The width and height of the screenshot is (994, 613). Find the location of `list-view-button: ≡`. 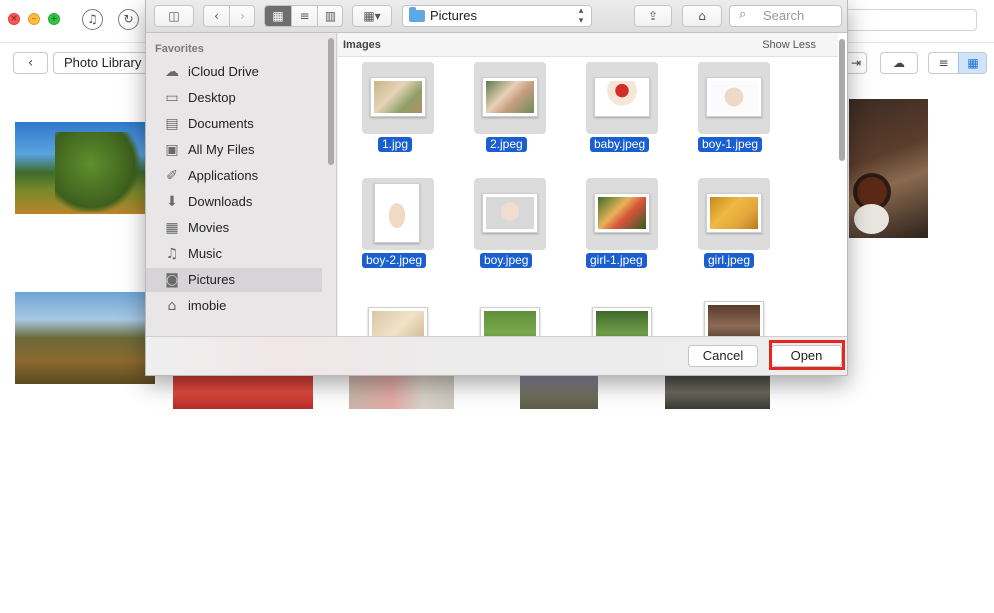

list-view-button: ≡ is located at coordinates (304, 16).